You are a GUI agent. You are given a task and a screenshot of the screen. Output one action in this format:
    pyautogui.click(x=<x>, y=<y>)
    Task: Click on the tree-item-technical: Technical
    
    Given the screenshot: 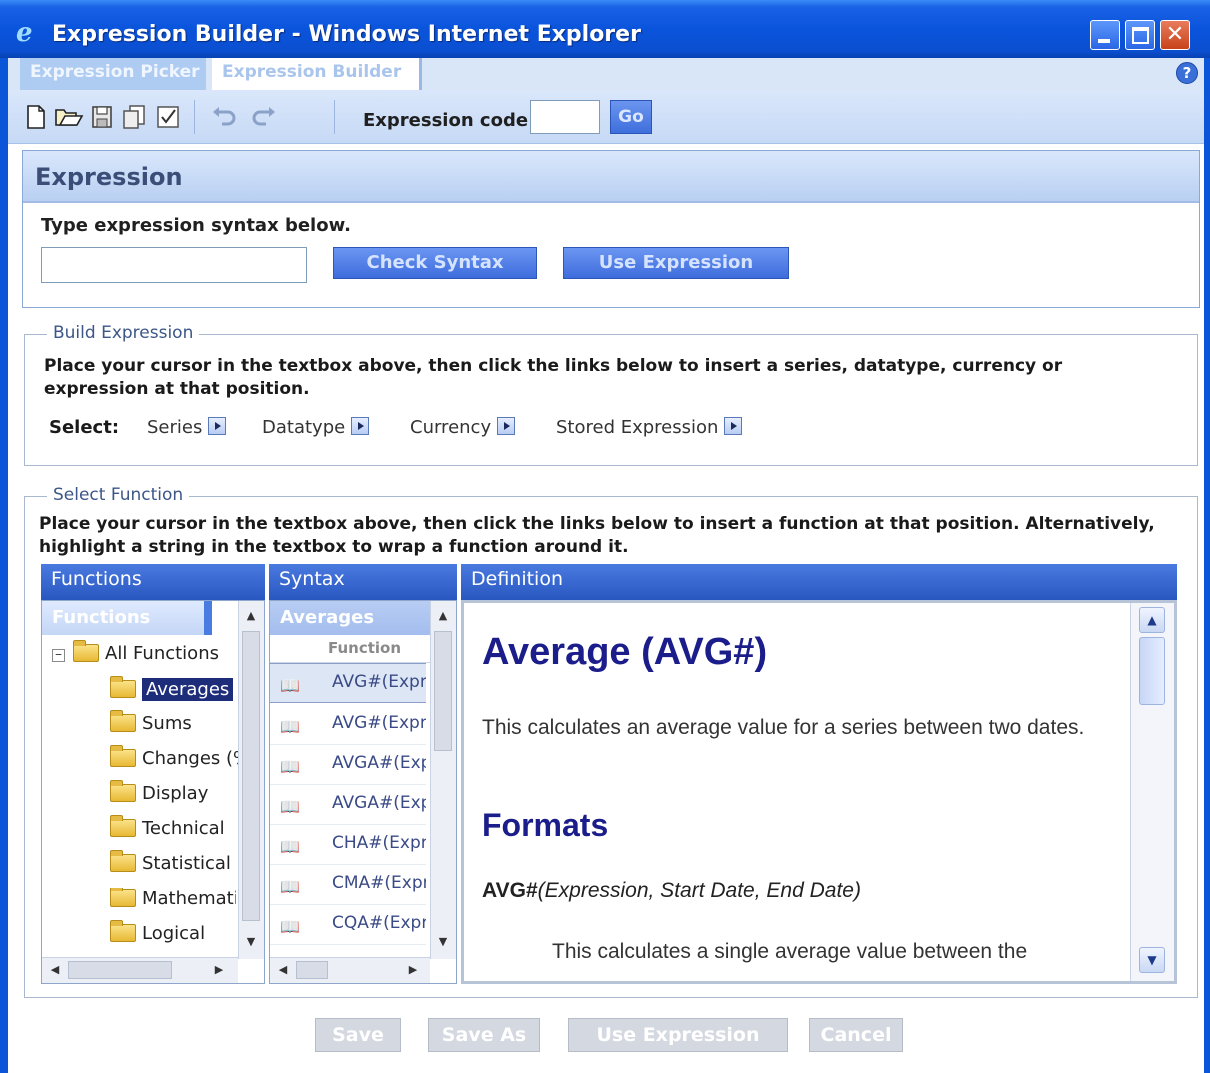 What is the action you would take?
    pyautogui.click(x=167, y=827)
    